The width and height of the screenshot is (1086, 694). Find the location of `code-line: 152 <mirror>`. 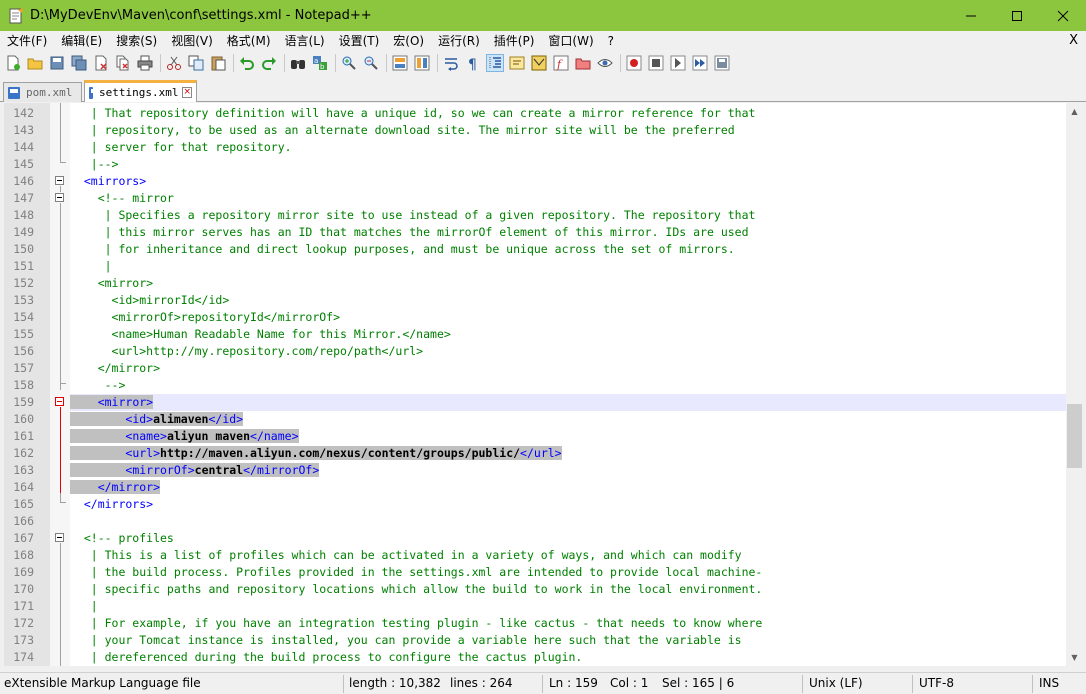

code-line: 152 <mirror> is located at coordinates (539, 283).